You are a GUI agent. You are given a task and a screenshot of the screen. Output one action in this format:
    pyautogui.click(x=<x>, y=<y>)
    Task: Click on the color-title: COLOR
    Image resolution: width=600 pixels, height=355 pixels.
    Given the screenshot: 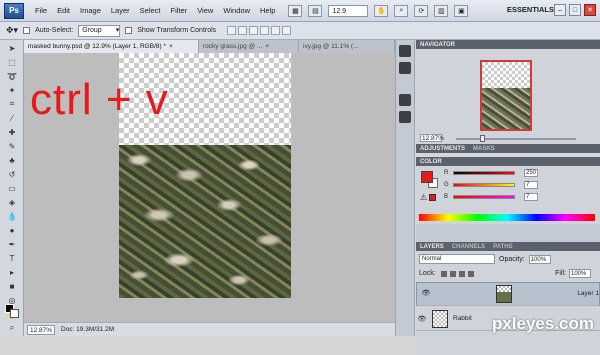 What is the action you would take?
    pyautogui.click(x=431, y=162)
    